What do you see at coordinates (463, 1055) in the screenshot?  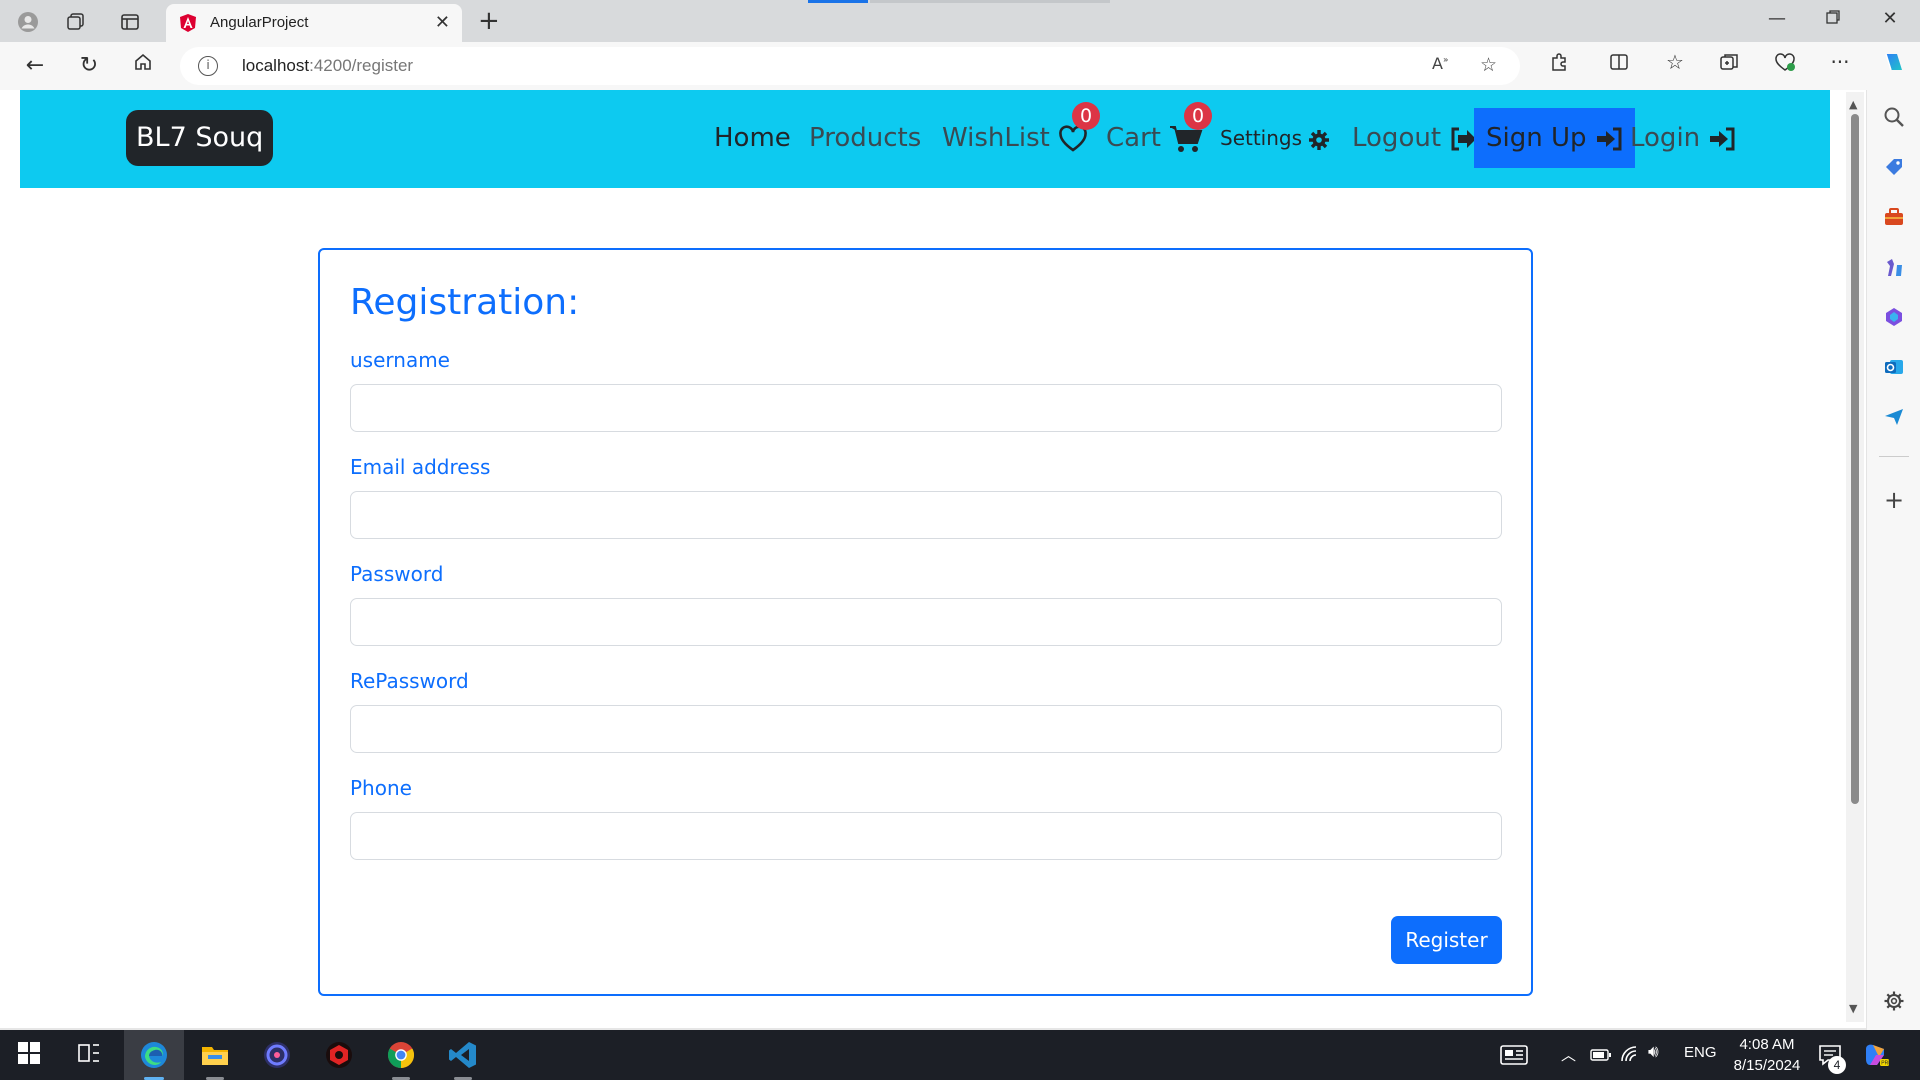 I see `vscode-icon` at bounding box center [463, 1055].